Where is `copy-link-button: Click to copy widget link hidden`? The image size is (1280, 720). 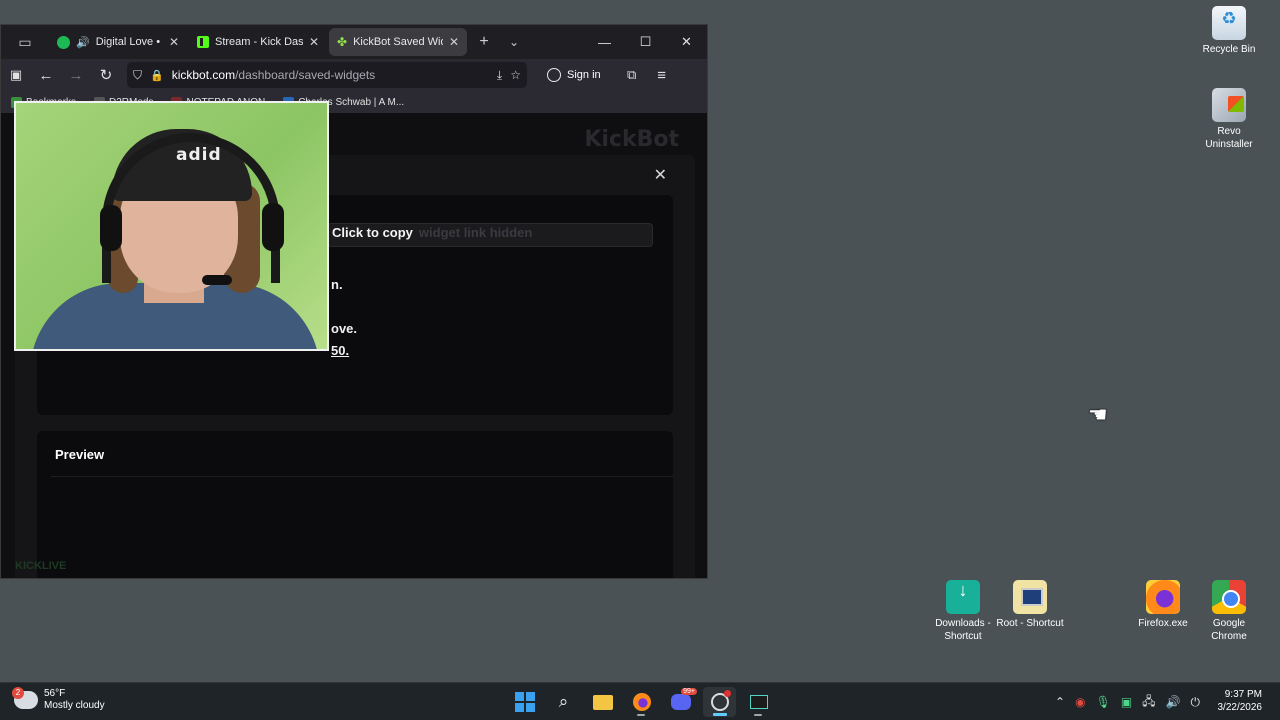
copy-link-button: Click to copy widget link hidden is located at coordinates (490, 235).